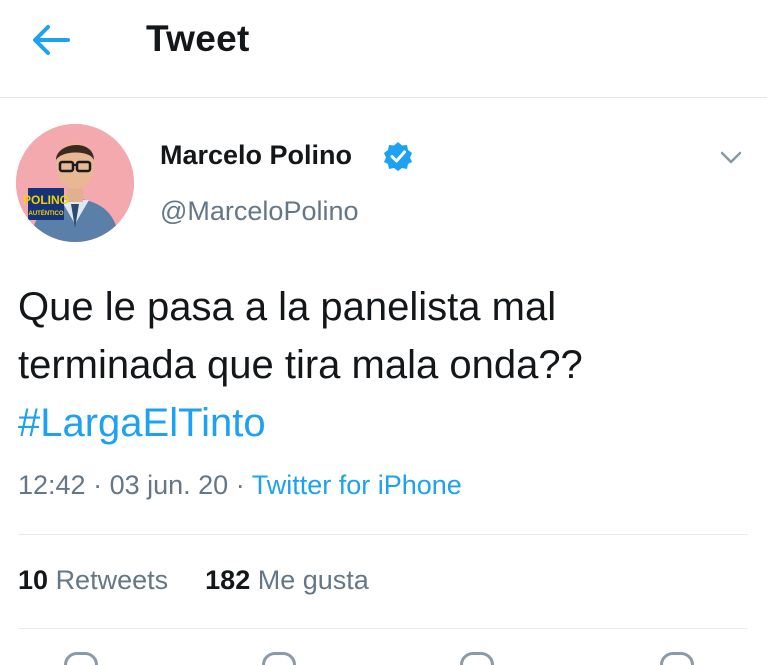  Describe the element at coordinates (169, 485) in the screenshot. I see `tweet-date: 03 jun. 20` at that location.